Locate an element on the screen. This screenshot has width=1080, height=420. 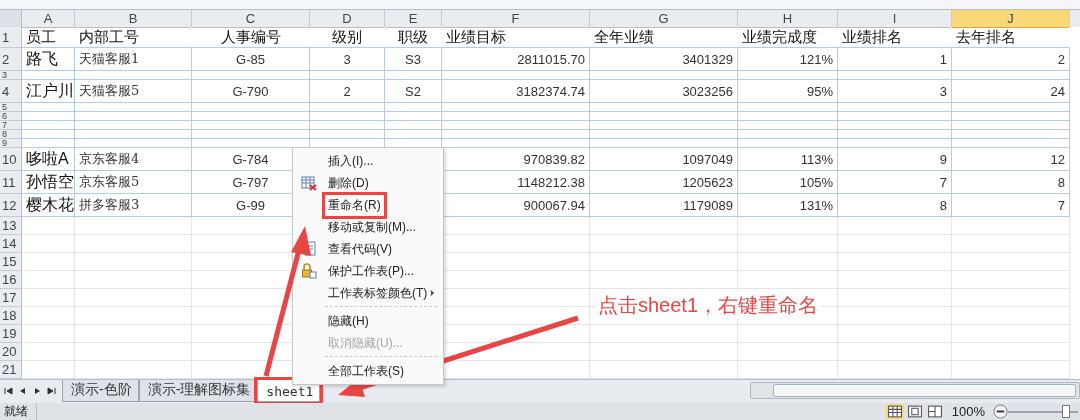
row-header: 18 is located at coordinates (11, 316).